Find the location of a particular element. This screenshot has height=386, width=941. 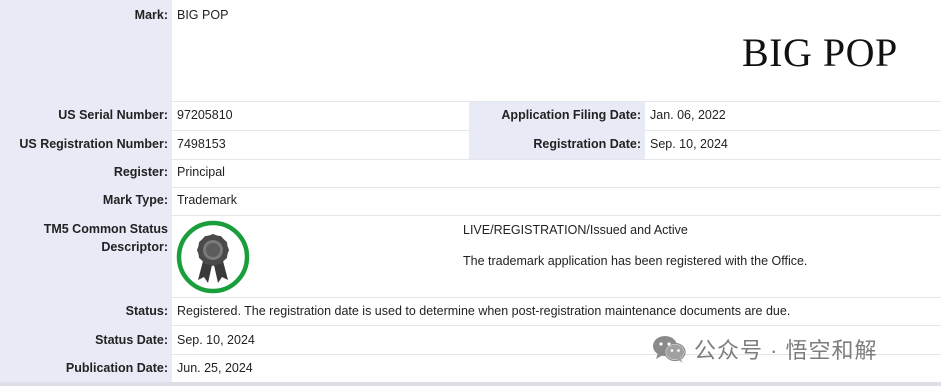

filing-date-label: Application Filing Date: is located at coordinates (571, 115).